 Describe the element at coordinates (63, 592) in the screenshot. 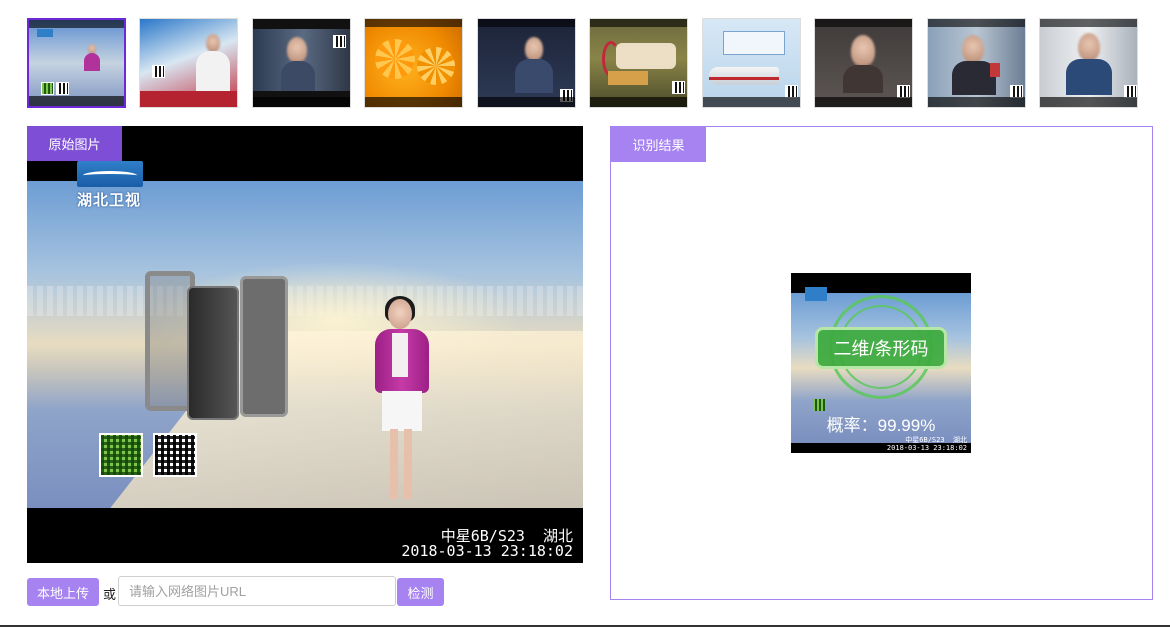

I see `local-upload-button: 本地上传` at that location.